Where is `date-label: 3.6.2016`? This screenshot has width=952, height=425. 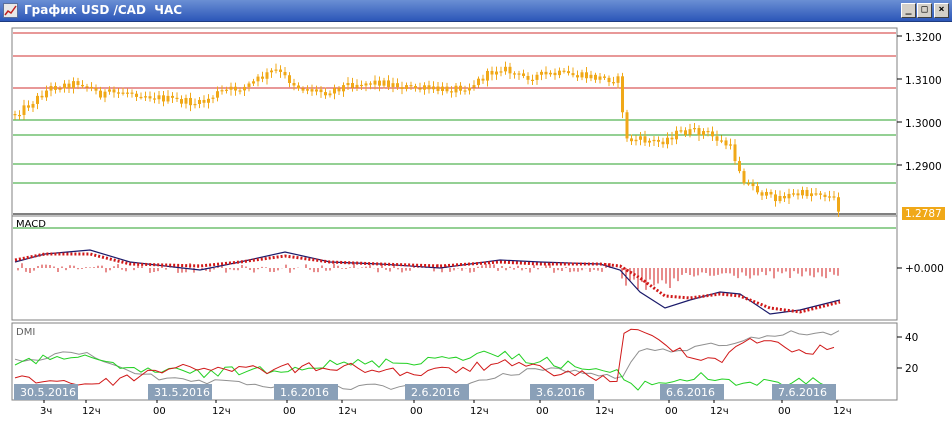
date-label: 3.6.2016 is located at coordinates (560, 392).